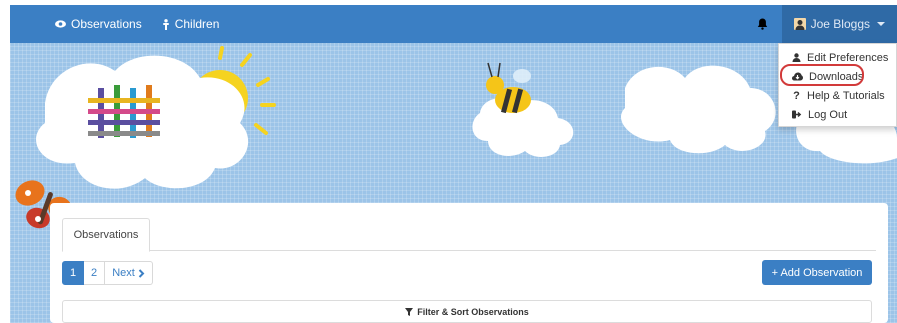 The height and width of the screenshot is (323, 897). I want to click on menu-item-label: Edit Preferences, so click(848, 57).